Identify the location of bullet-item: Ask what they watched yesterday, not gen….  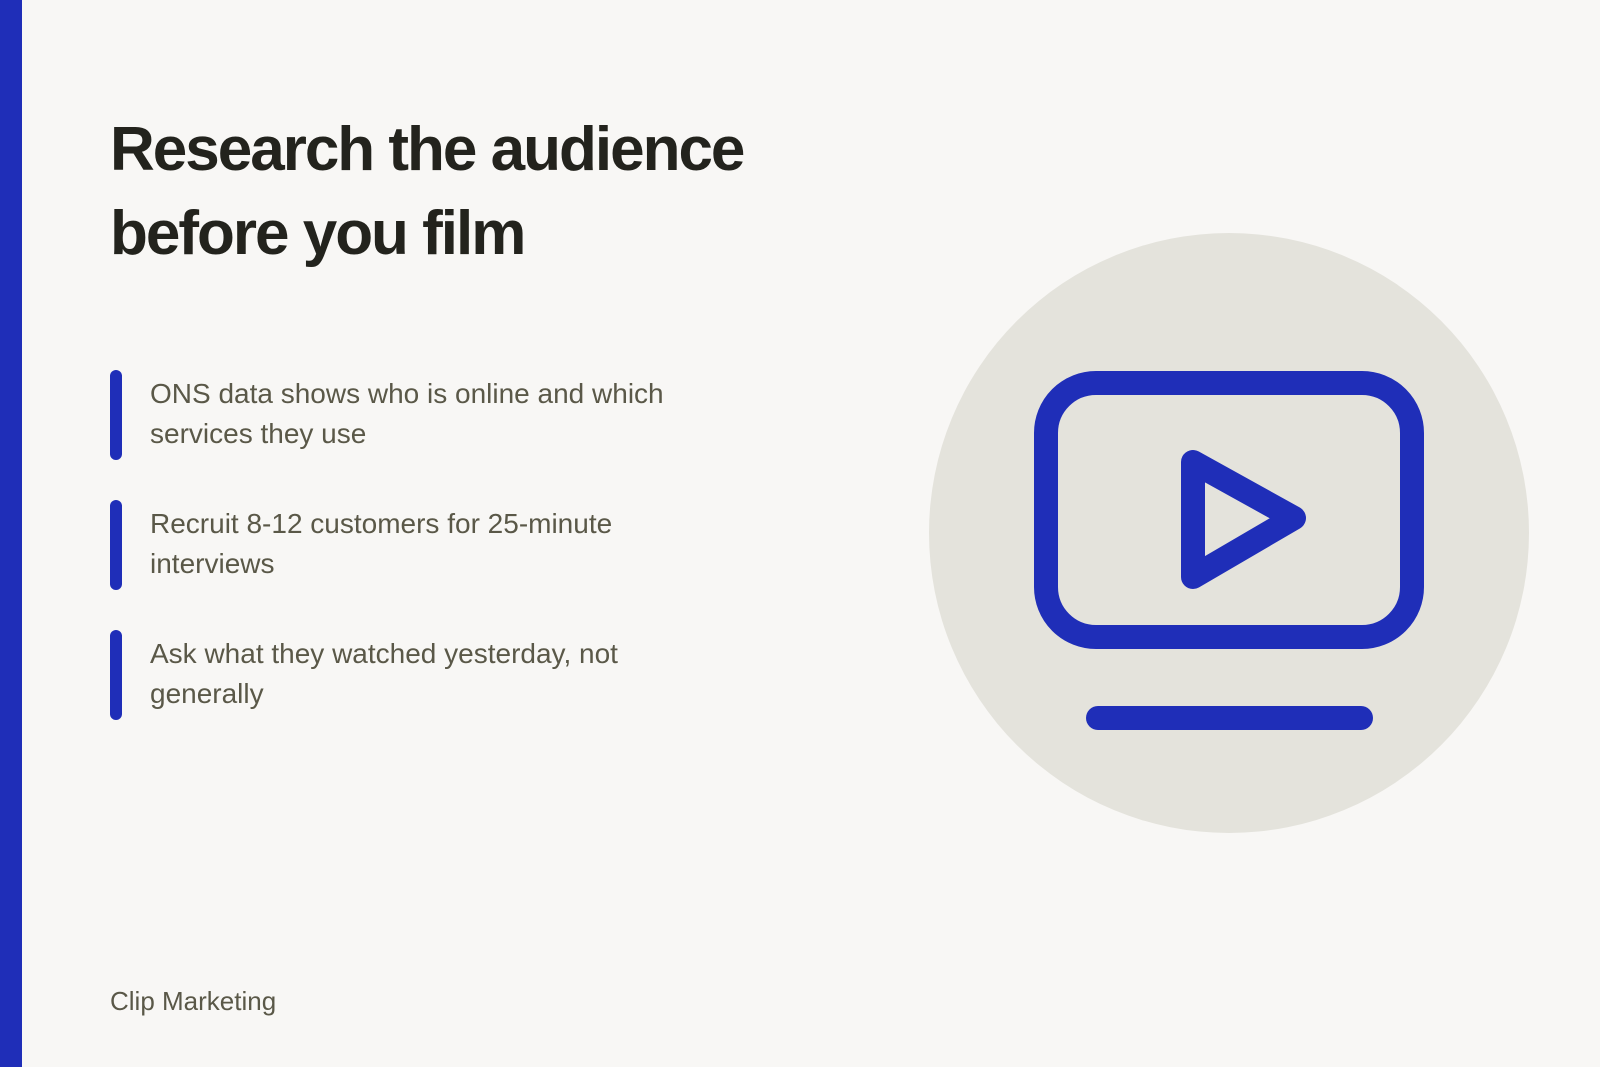
(420, 676).